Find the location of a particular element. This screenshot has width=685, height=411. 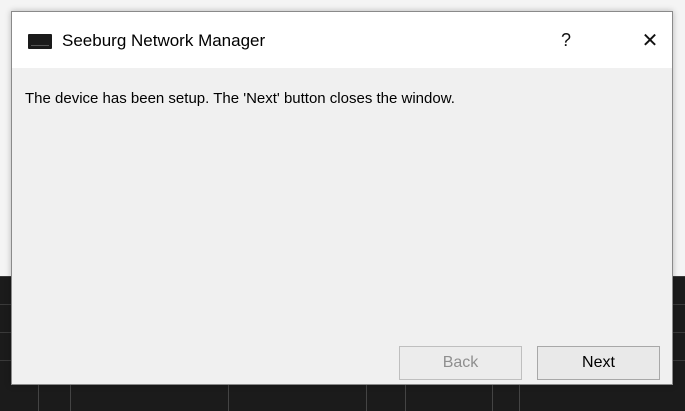

next-button: Next is located at coordinates (598, 363).